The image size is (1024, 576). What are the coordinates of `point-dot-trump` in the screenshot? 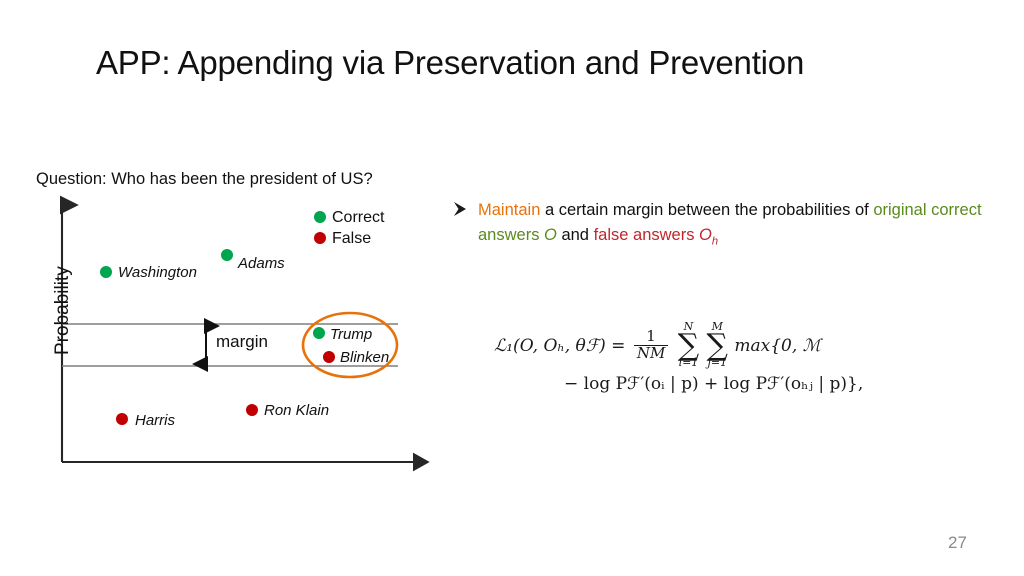 It's located at (319, 333).